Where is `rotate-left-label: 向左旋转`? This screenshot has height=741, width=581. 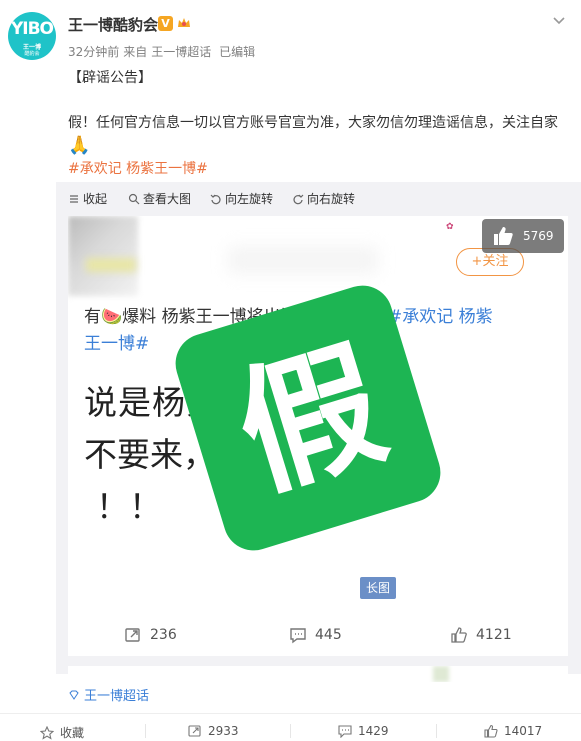 rotate-left-label: 向左旋转 is located at coordinates (249, 199).